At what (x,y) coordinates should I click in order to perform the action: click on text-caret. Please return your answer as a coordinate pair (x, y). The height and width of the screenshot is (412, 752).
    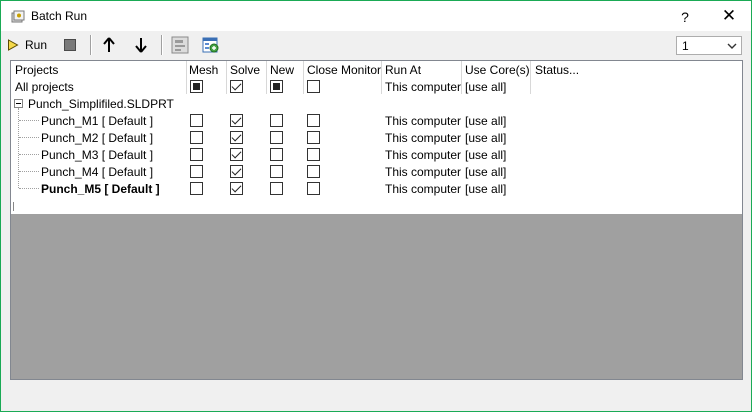
    Looking at the image, I should click on (13, 206).